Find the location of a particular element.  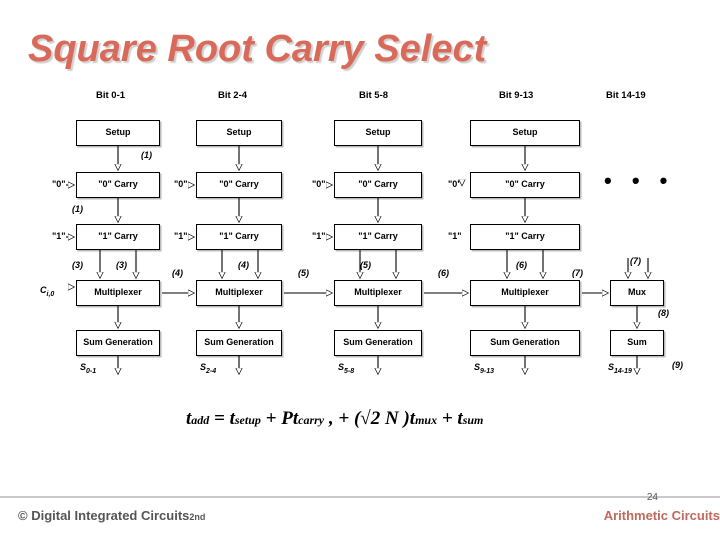

stage-2-carry1-box: "1" Carry is located at coordinates (239, 237).